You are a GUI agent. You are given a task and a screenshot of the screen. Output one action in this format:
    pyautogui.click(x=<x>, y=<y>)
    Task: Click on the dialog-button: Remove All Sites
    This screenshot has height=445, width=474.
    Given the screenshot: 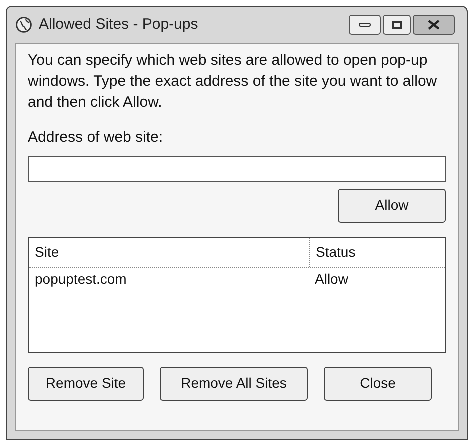 What is the action you would take?
    pyautogui.click(x=234, y=383)
    